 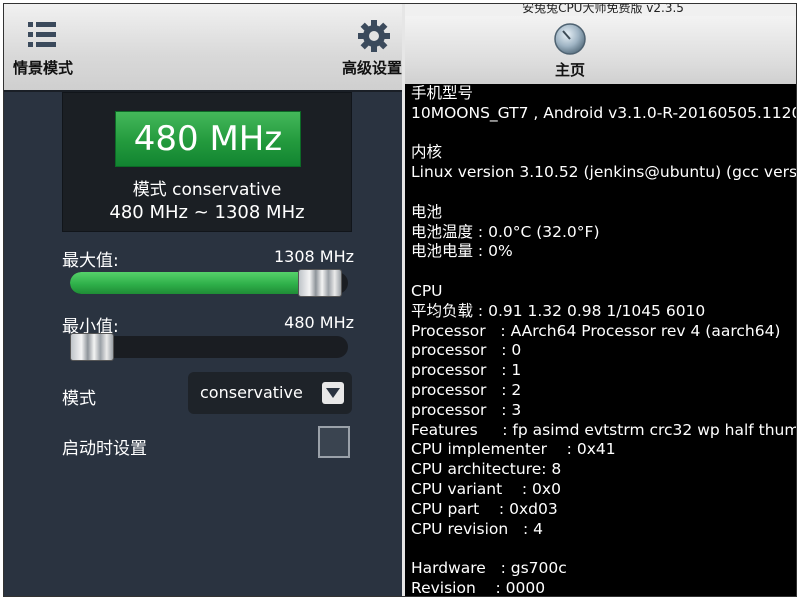 What do you see at coordinates (505, 231) in the screenshot?
I see `info-line: 电池温度 : 0.0°C (32.0°F)` at bounding box center [505, 231].